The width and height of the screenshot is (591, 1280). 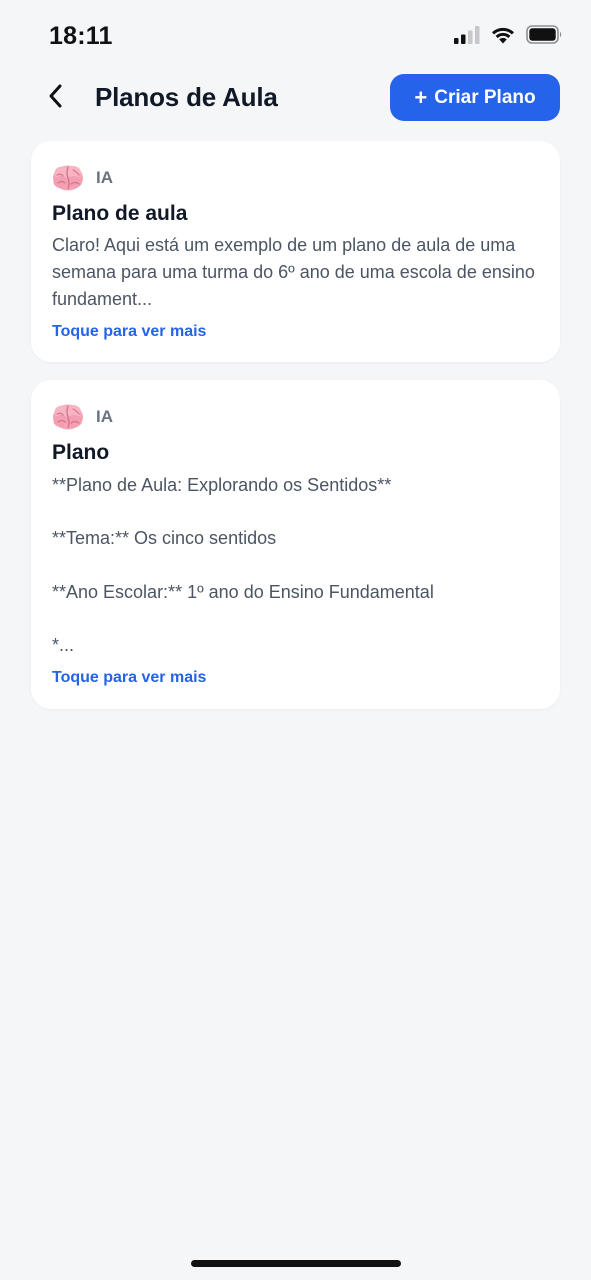 I want to click on status-icons, so click(x=508, y=37).